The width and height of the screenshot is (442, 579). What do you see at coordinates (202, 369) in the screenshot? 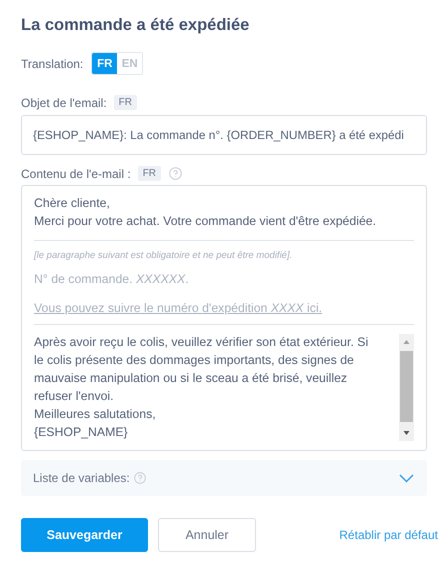
I see `email-text: Après avoir reçu le colis, veuillez vérifier son état extérieur. Si le colis présente des dommages importants, des signes de mauvaise manipulation ou si le sceau a été brisé, veuillez refuser l'envoi.` at bounding box center [202, 369].